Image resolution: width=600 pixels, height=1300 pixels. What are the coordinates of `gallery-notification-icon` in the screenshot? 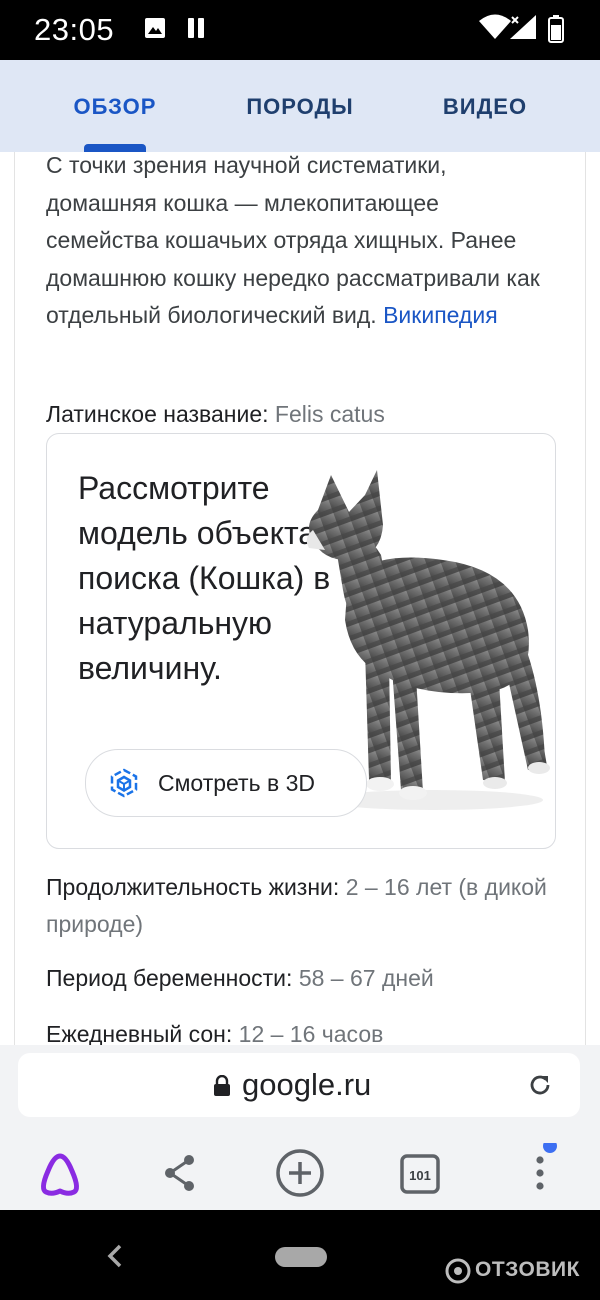 It's located at (155, 30).